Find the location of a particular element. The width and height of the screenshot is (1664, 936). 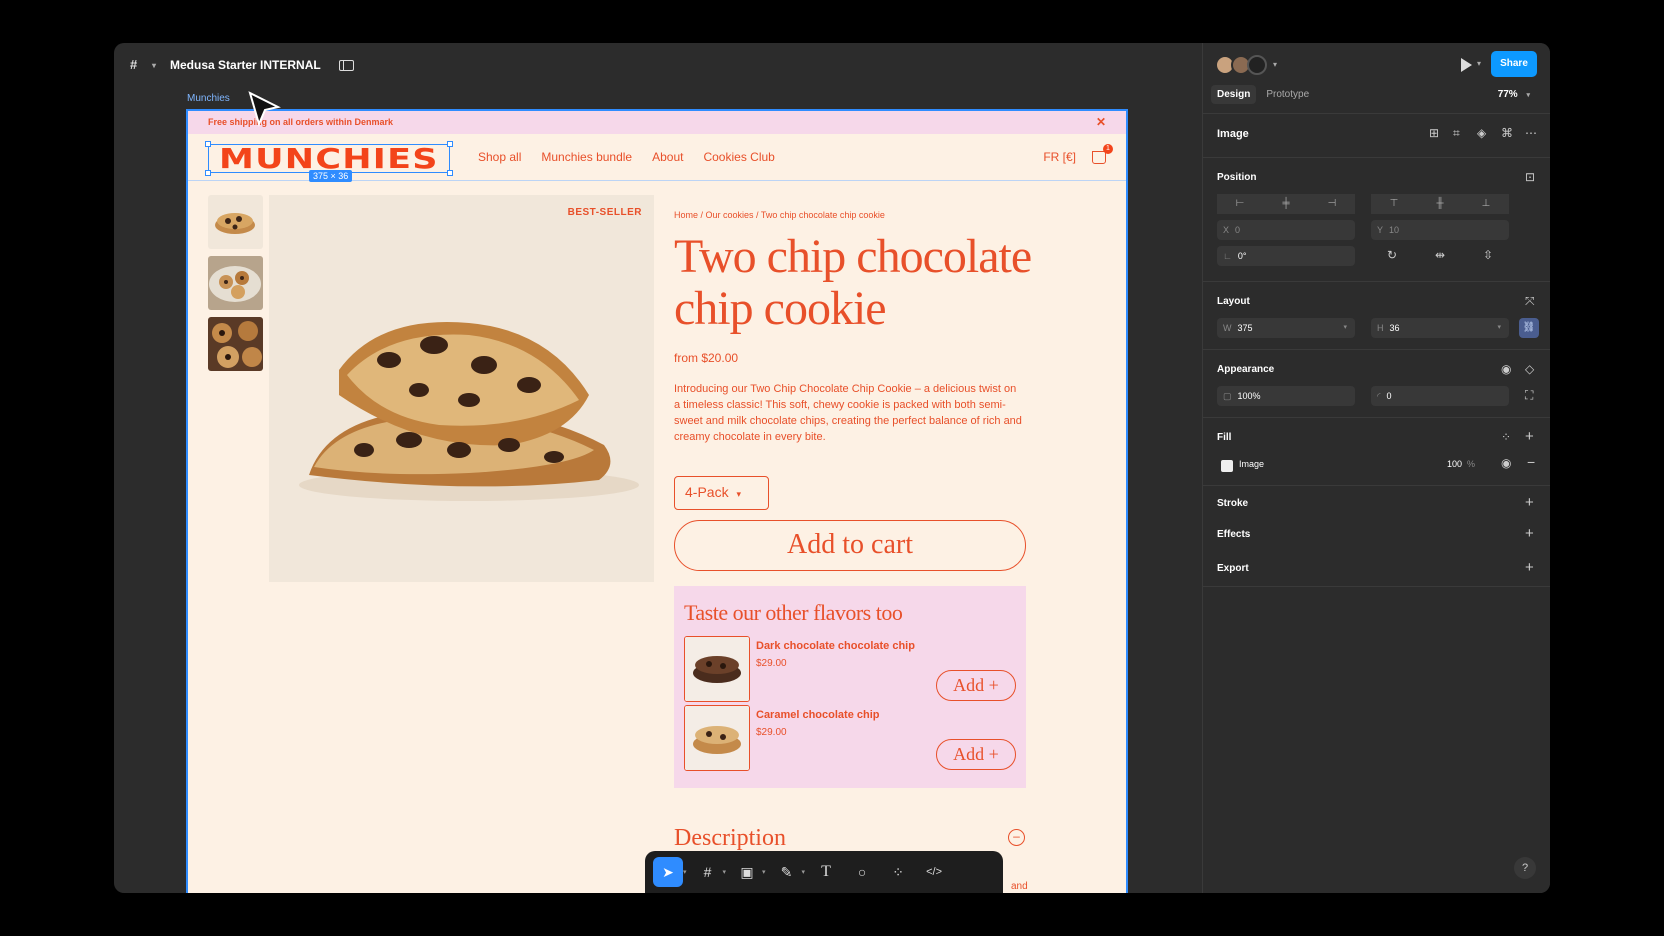

x-field: X0 is located at coordinates (1286, 230).